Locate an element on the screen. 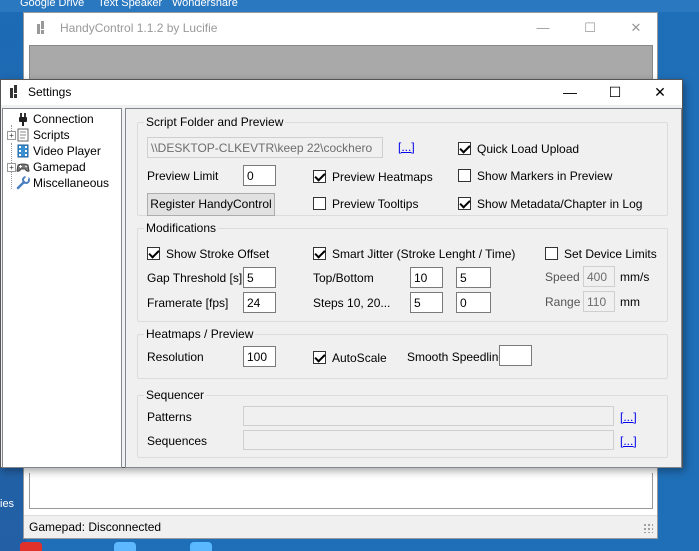  speed-input: 400 is located at coordinates (599, 276).